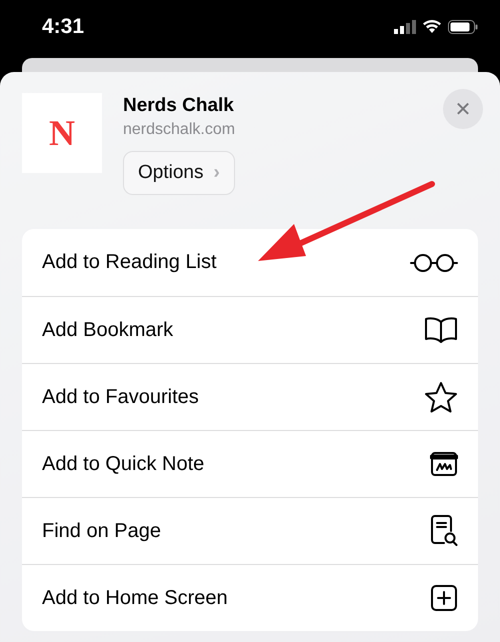 This screenshot has width=500, height=642. What do you see at coordinates (250, 463) in the screenshot?
I see `action-item: Add to Quick Note` at bounding box center [250, 463].